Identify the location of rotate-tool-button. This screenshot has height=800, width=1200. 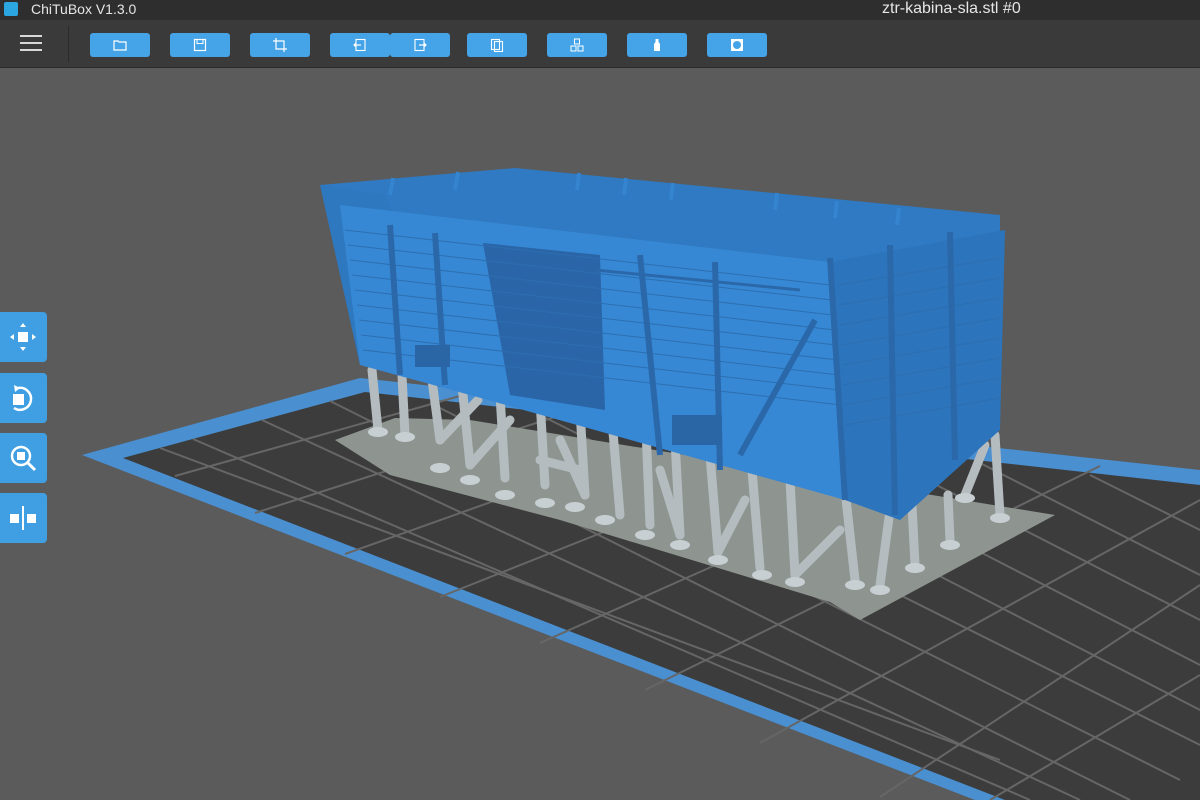
(23, 398).